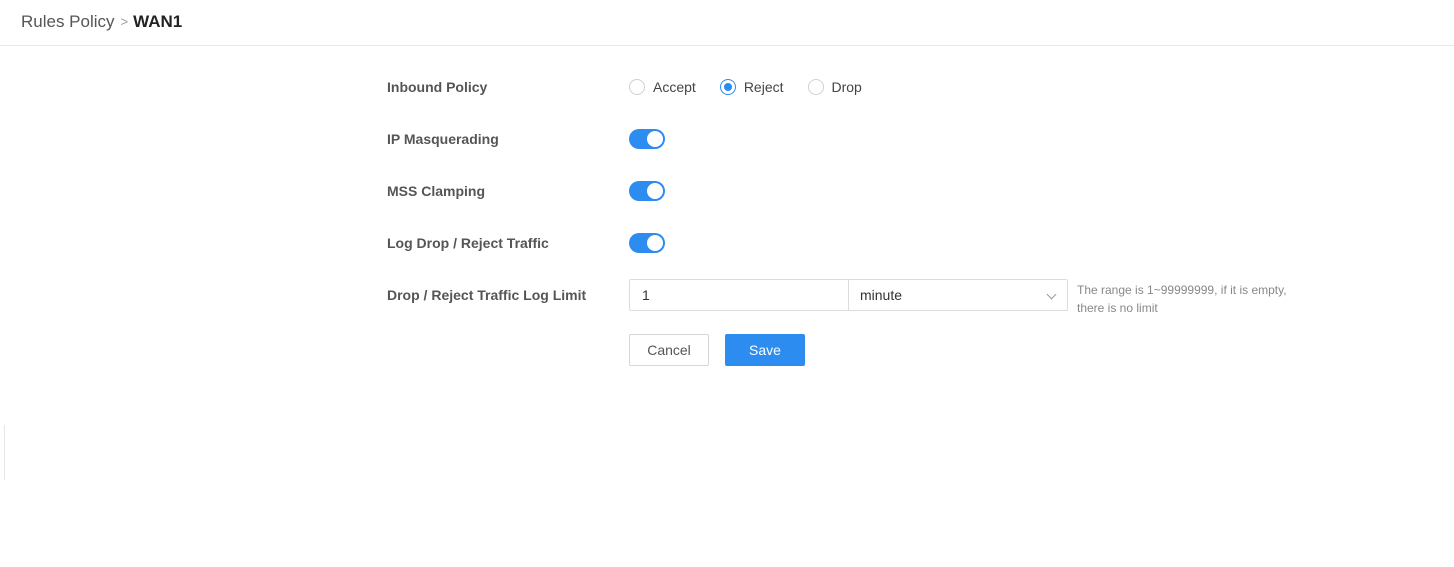  What do you see at coordinates (763, 87) in the screenshot?
I see `radio-reject-label: Reject` at bounding box center [763, 87].